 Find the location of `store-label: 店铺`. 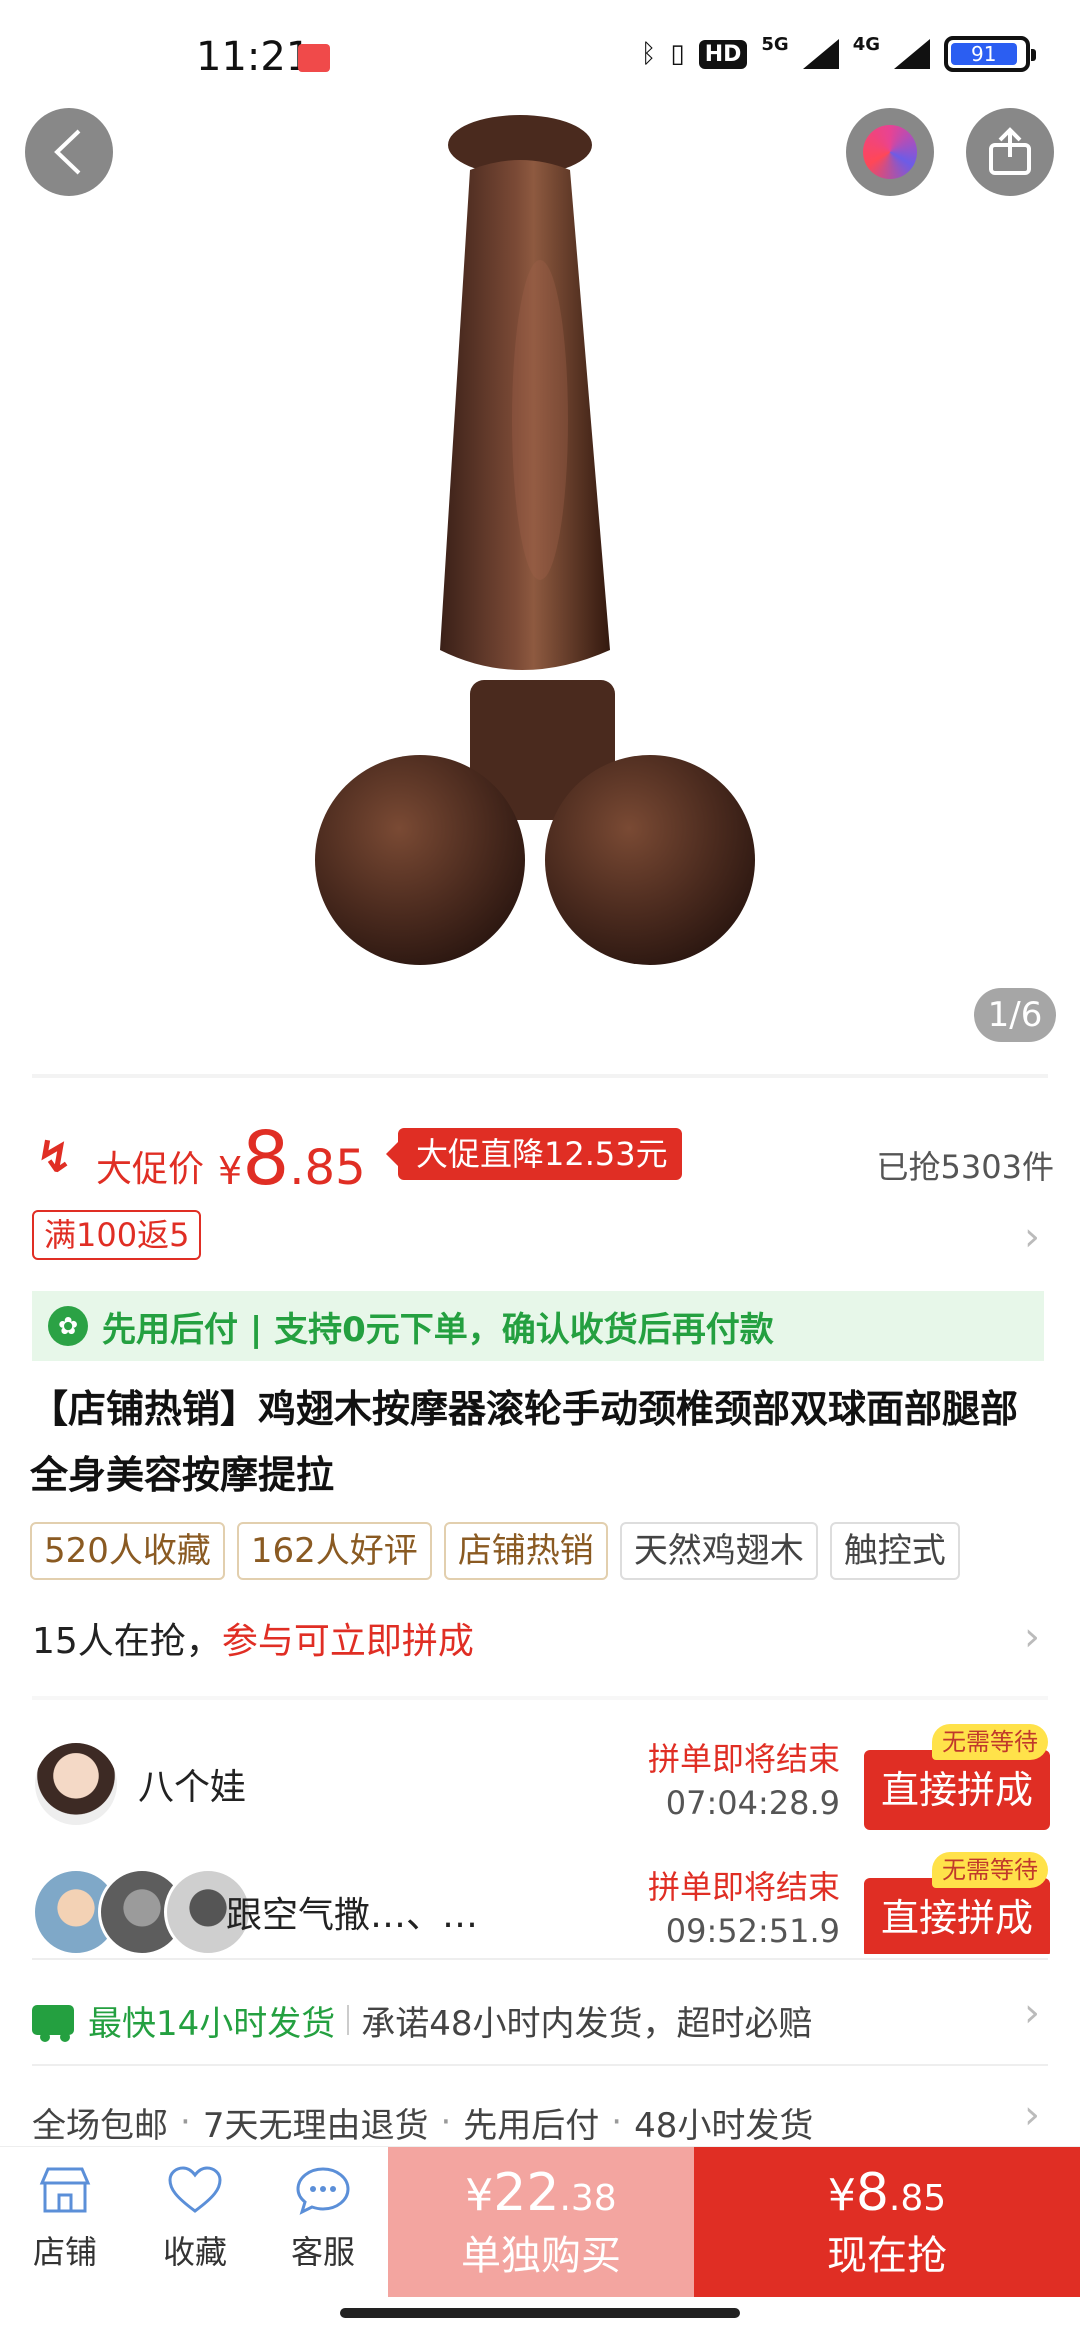

store-label: 店铺 is located at coordinates (64, 2252).